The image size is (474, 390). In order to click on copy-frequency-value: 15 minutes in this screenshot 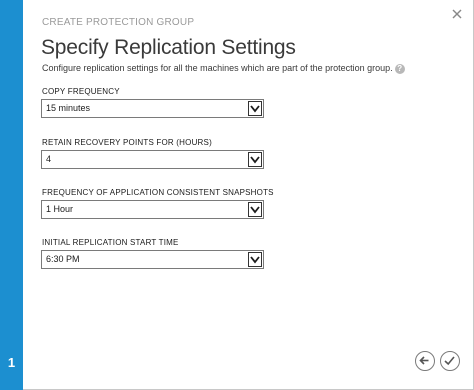, I will do `click(68, 108)`.